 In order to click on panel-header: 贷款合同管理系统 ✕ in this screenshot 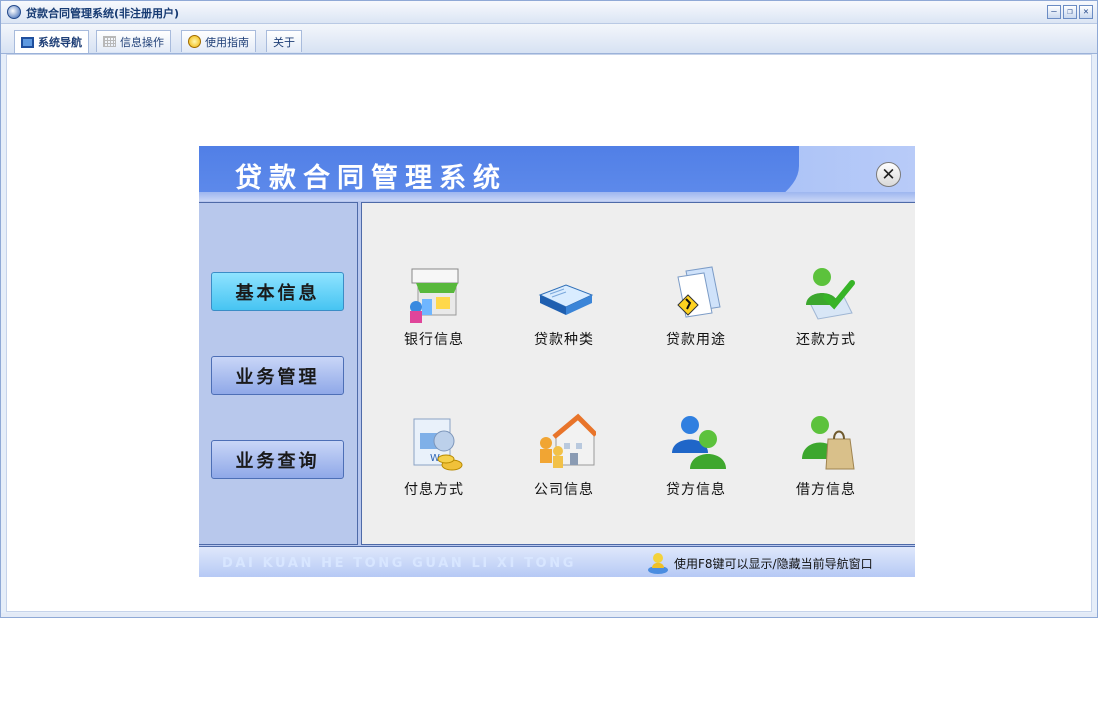, I will do `click(557, 173)`.